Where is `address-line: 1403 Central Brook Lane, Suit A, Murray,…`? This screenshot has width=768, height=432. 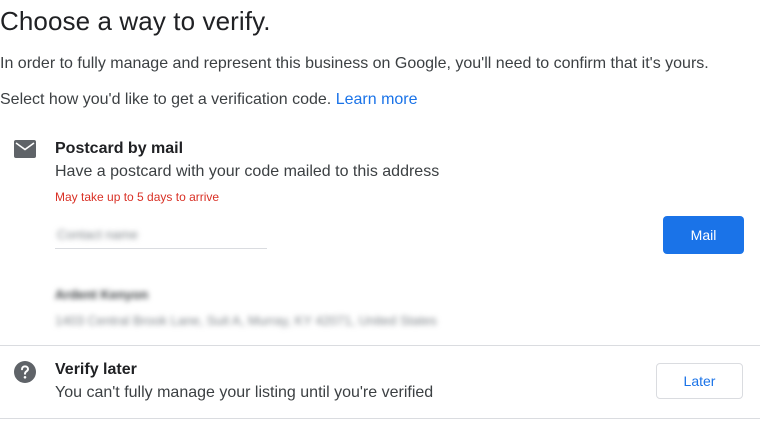 address-line: 1403 Central Brook Lane, Suit A, Murray,… is located at coordinates (246, 320).